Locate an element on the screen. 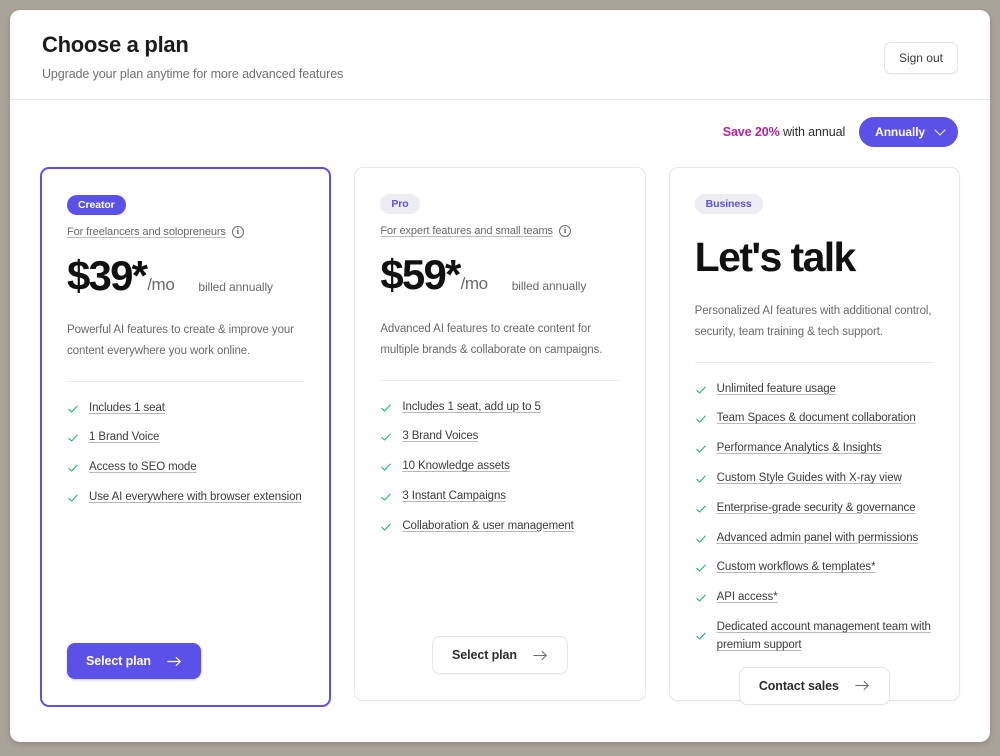 This screenshot has height=756, width=1000. plan-price-amount: $39* is located at coordinates (107, 275).